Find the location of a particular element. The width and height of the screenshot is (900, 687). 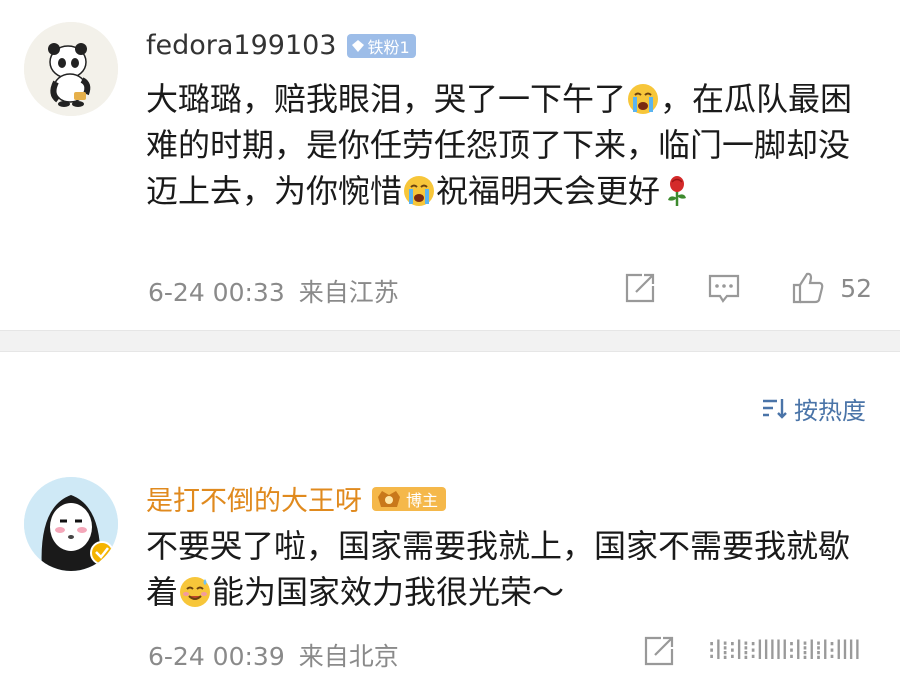

host-badge-label: 博主 is located at coordinates (422, 500).